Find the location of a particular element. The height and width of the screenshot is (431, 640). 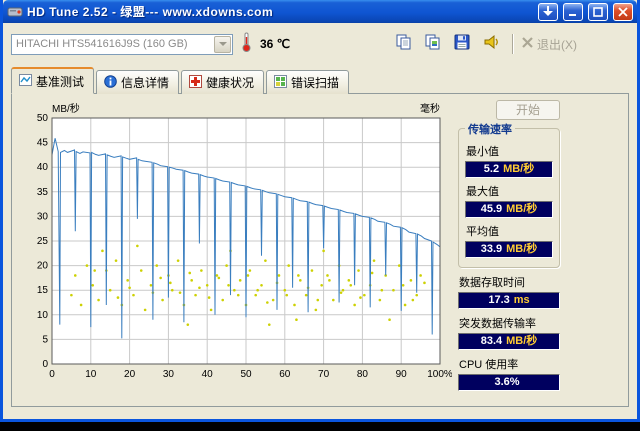

avg-value: 33.9 is located at coordinates (491, 249).